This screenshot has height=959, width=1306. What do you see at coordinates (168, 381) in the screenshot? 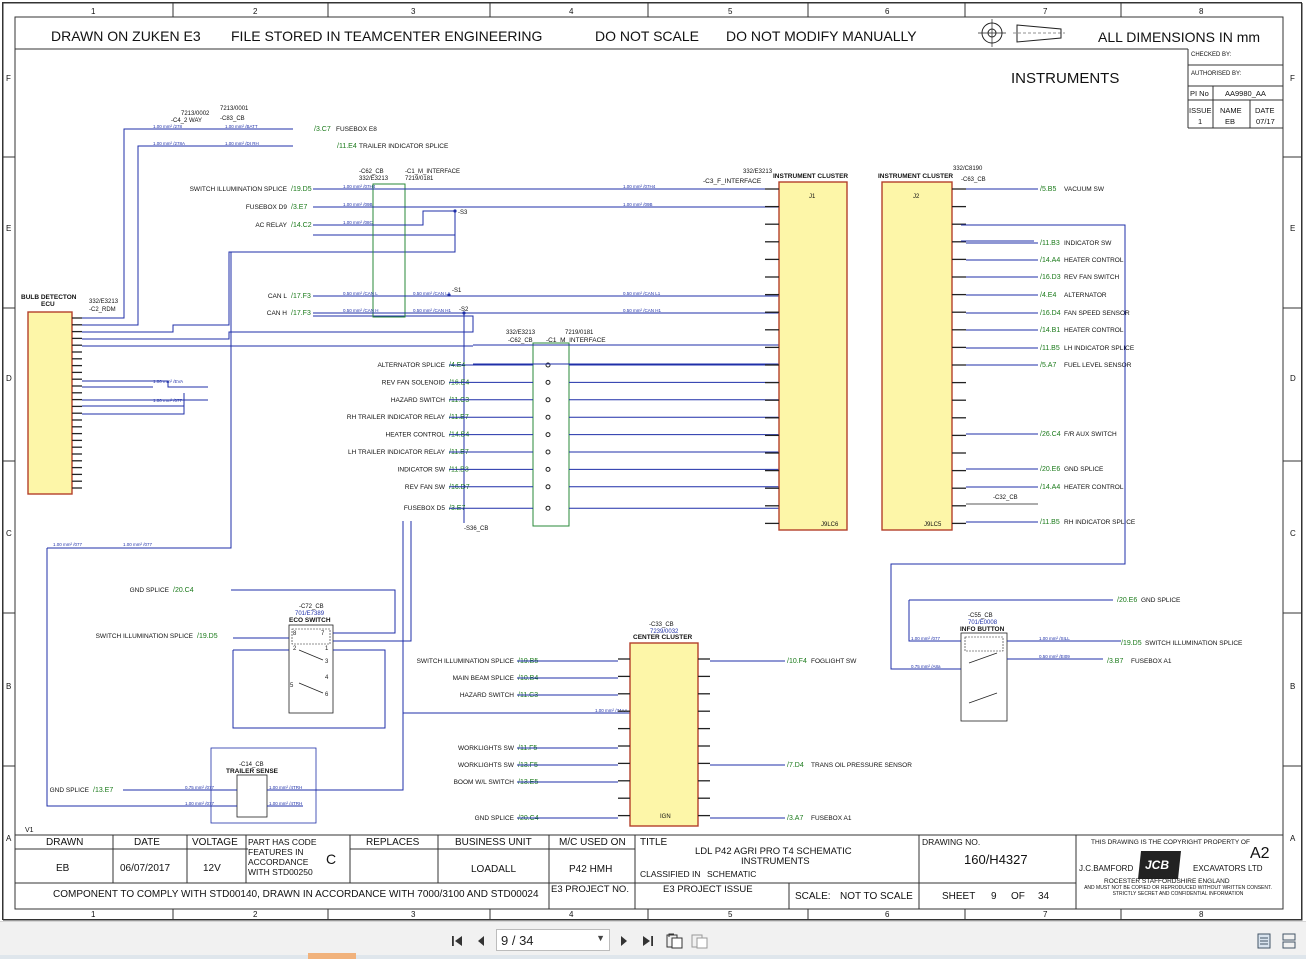
I see `svg-text: 1.00 mm² /EVA` at bounding box center [168, 381].